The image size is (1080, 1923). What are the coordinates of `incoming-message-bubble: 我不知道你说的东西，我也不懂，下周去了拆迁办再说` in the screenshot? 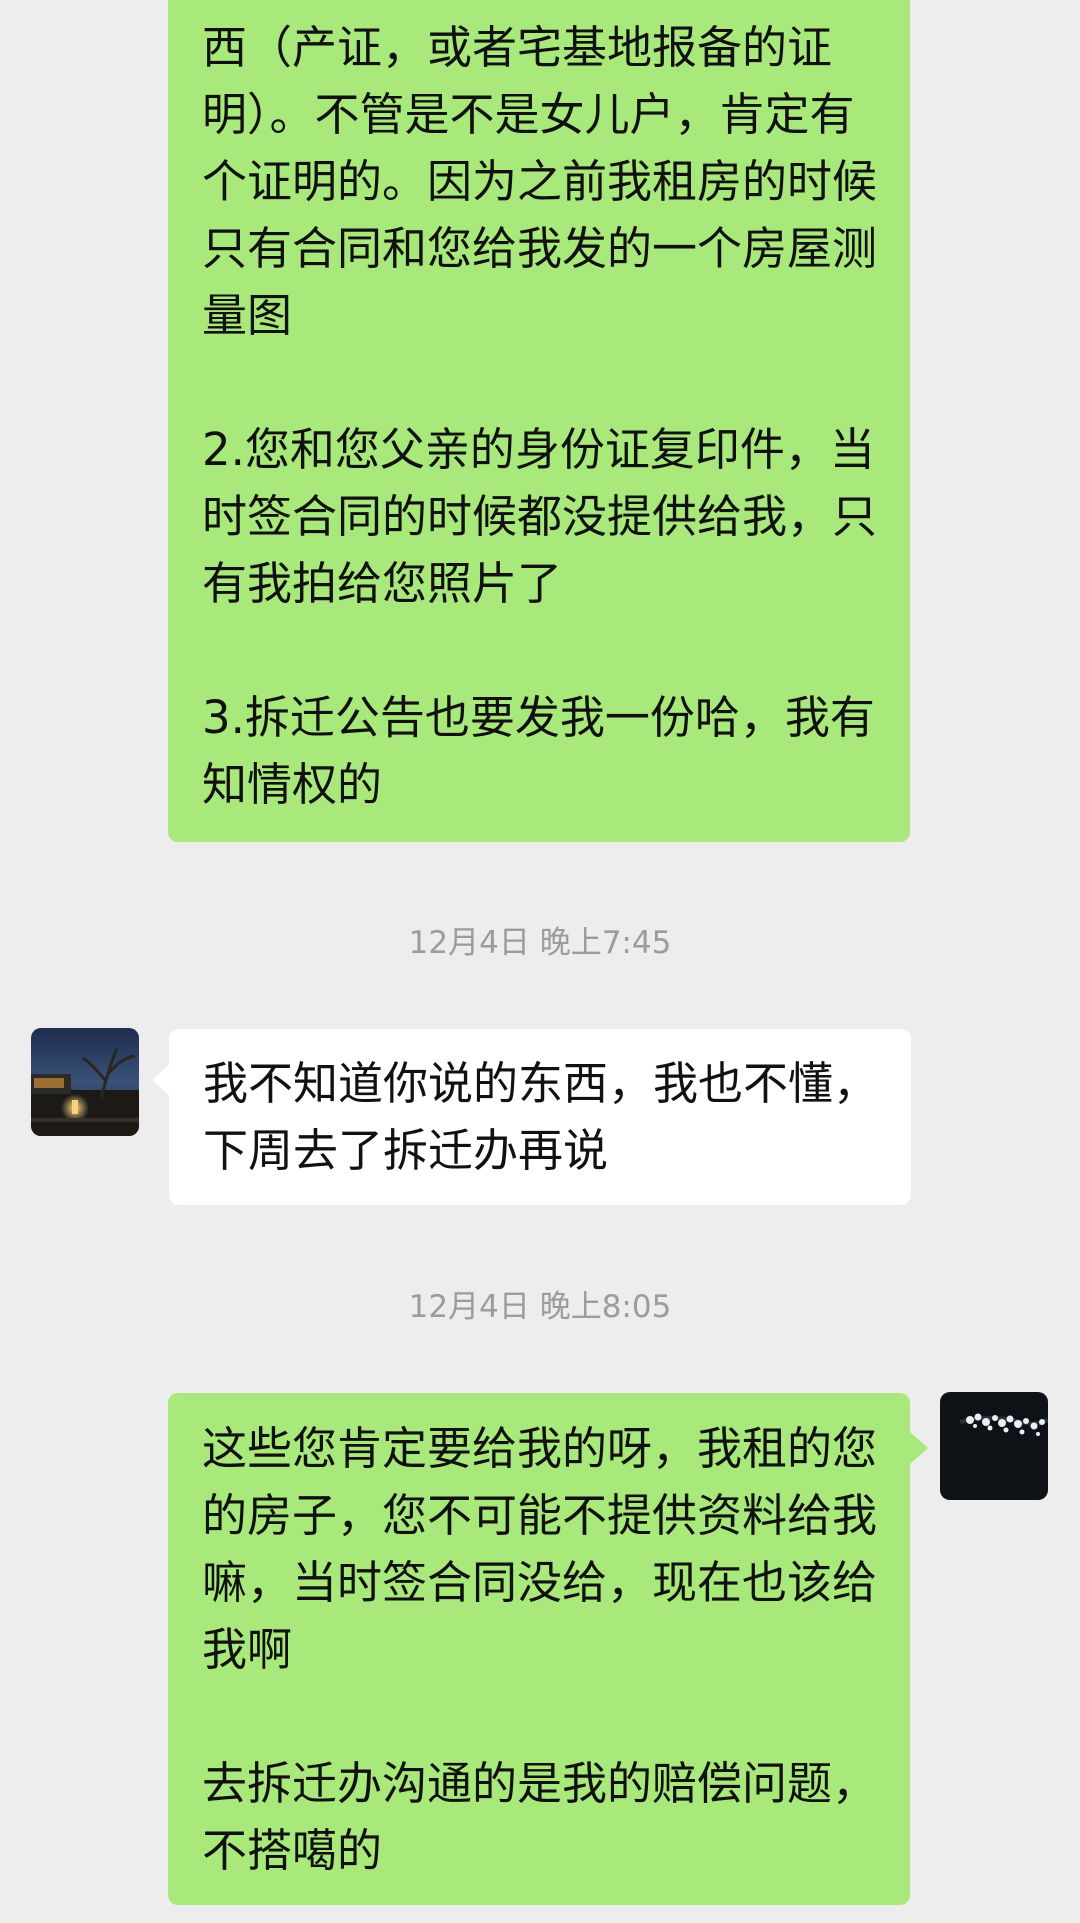 It's located at (540, 1117).